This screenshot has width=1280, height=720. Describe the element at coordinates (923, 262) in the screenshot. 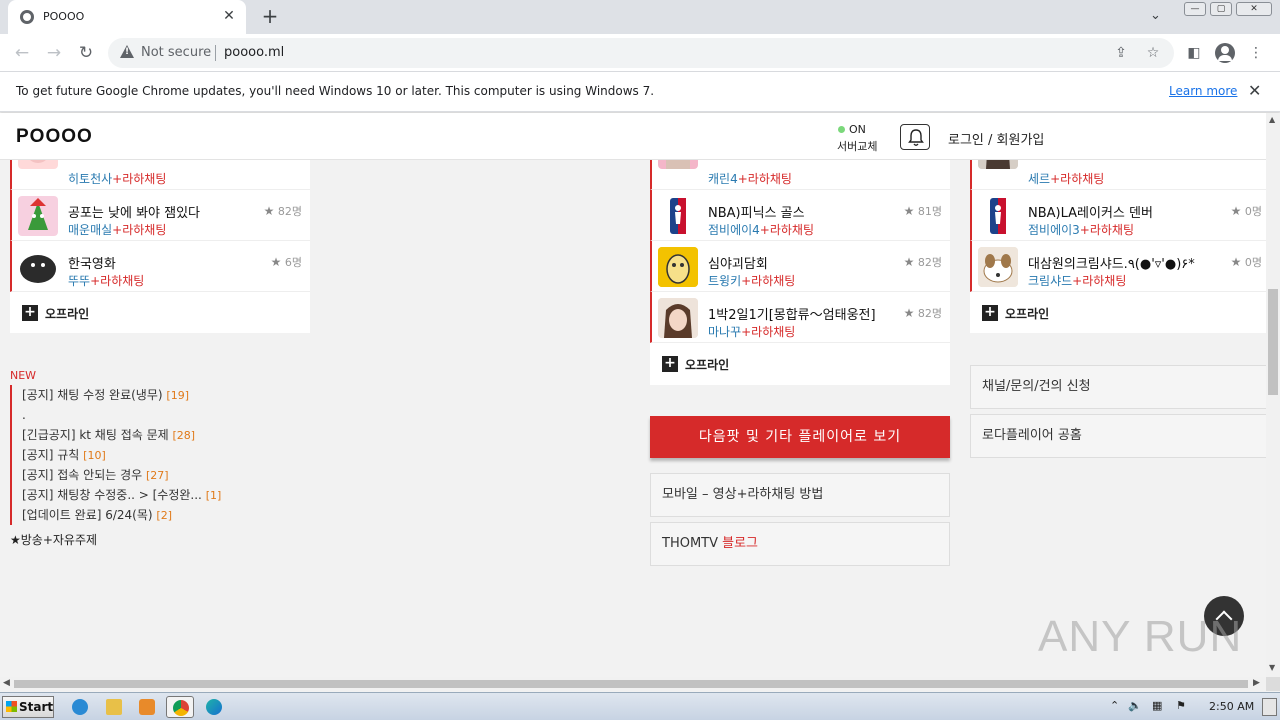

I see `viewer-count: ★ 82명` at that location.